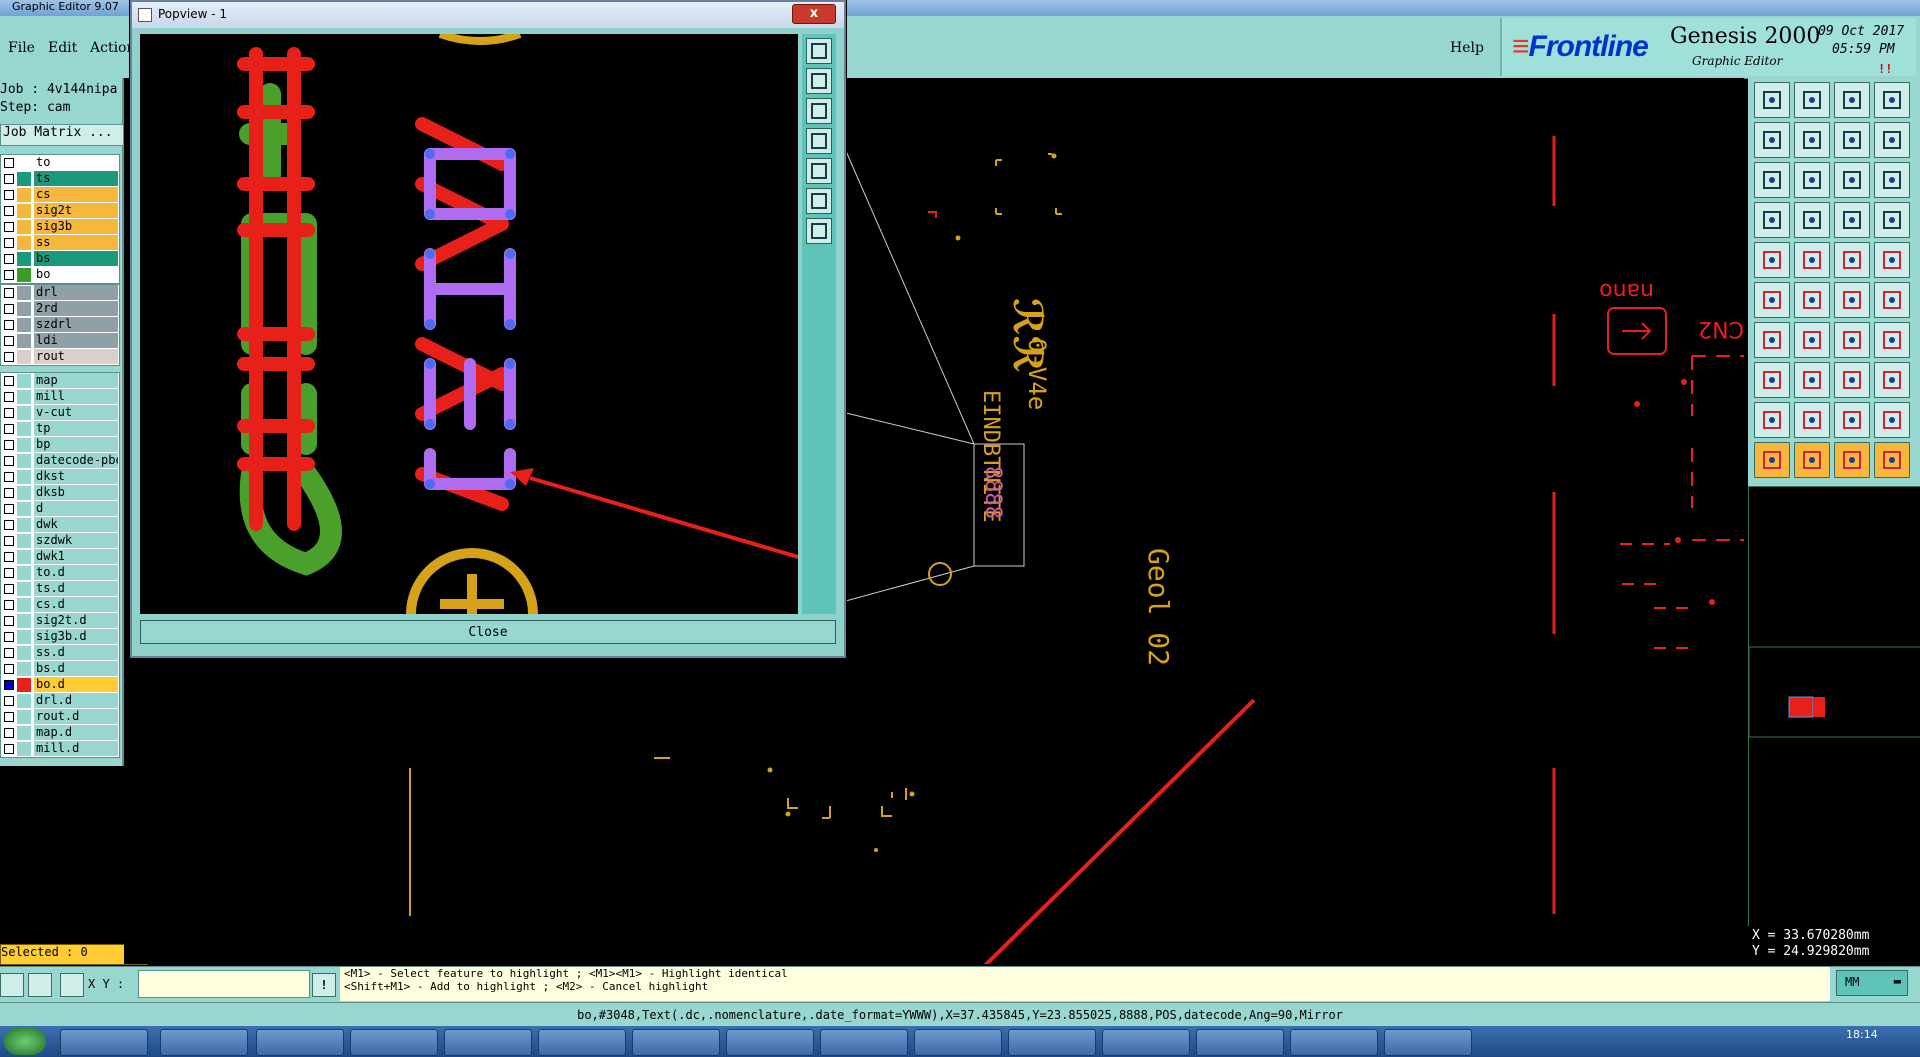 The height and width of the screenshot is (1057, 1920). I want to click on layer-row: 2rd, so click(60, 309).